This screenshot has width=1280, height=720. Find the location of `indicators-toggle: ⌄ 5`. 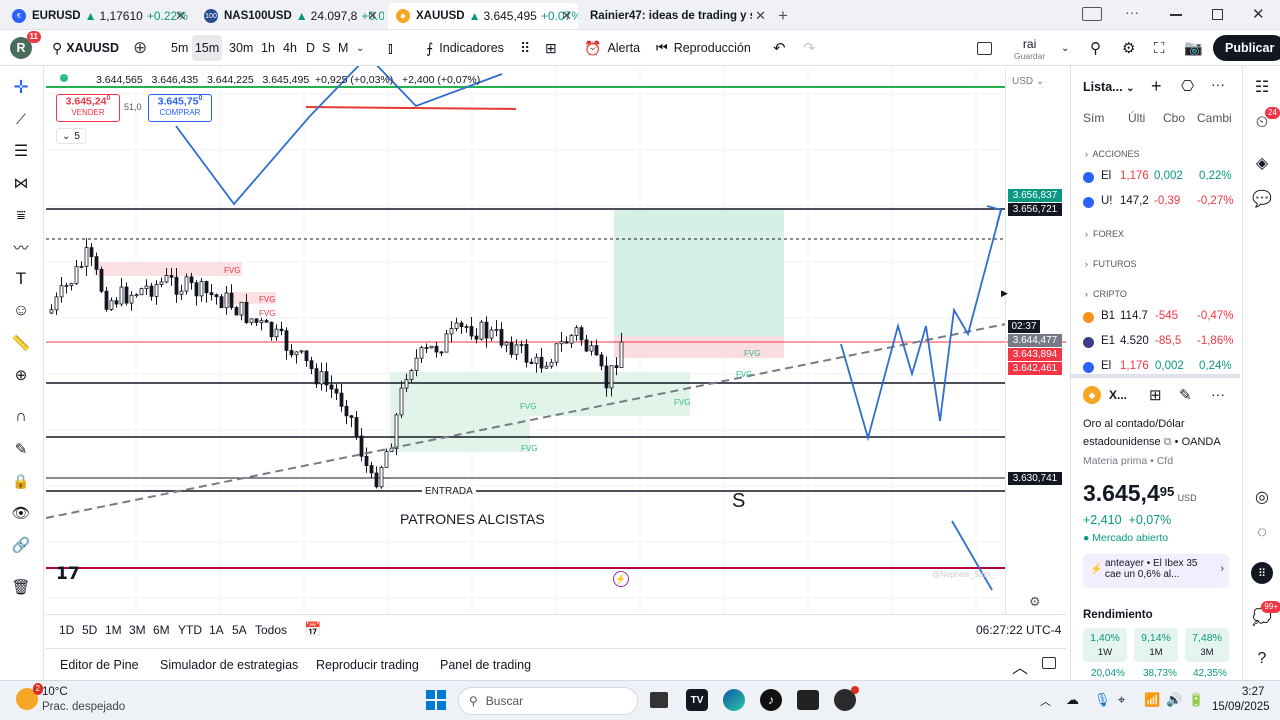

indicators-toggle: ⌄ 5 is located at coordinates (71, 136).